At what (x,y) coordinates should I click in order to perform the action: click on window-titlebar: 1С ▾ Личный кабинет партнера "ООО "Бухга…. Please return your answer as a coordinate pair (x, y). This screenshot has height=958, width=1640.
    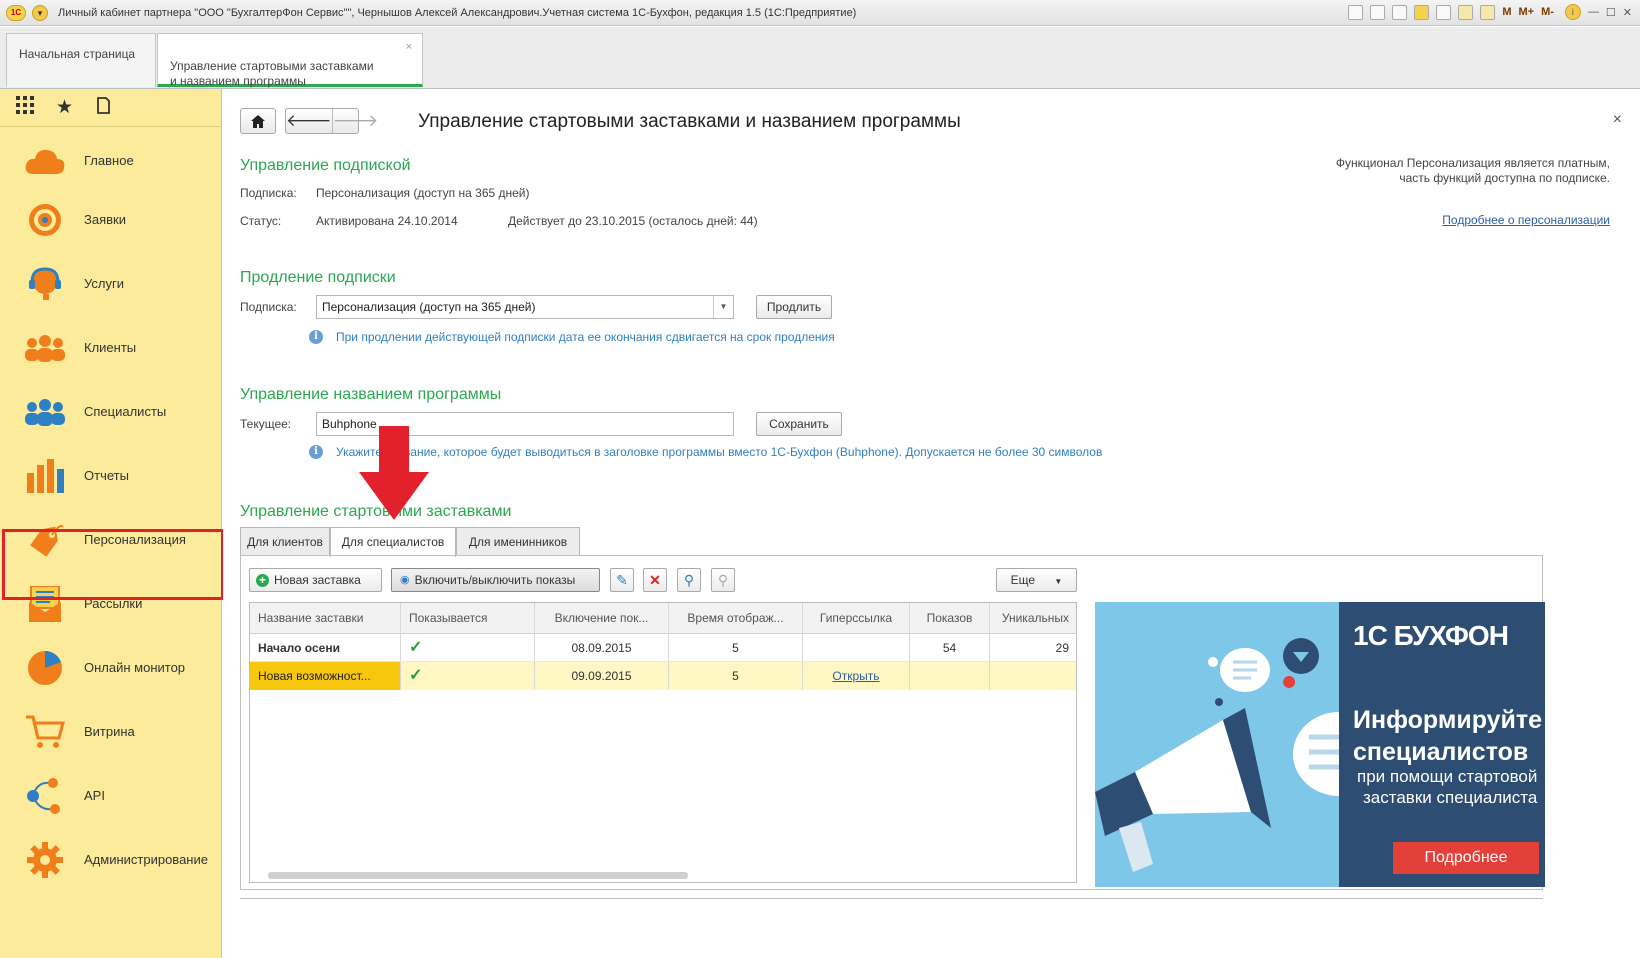
    Looking at the image, I should click on (820, 13).